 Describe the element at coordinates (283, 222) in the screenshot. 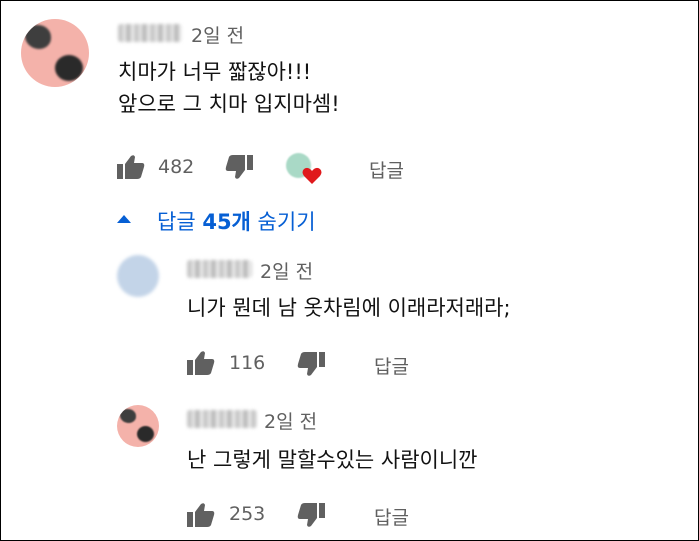

I see `hide-replies-suffix: 숨기기` at that location.